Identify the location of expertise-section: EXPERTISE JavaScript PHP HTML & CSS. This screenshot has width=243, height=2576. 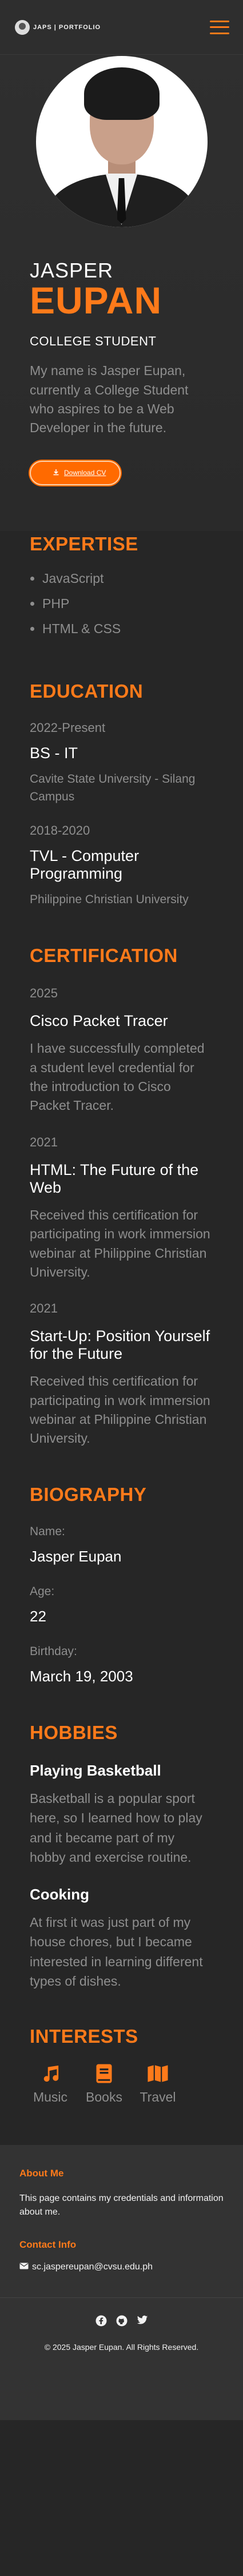
(121, 606).